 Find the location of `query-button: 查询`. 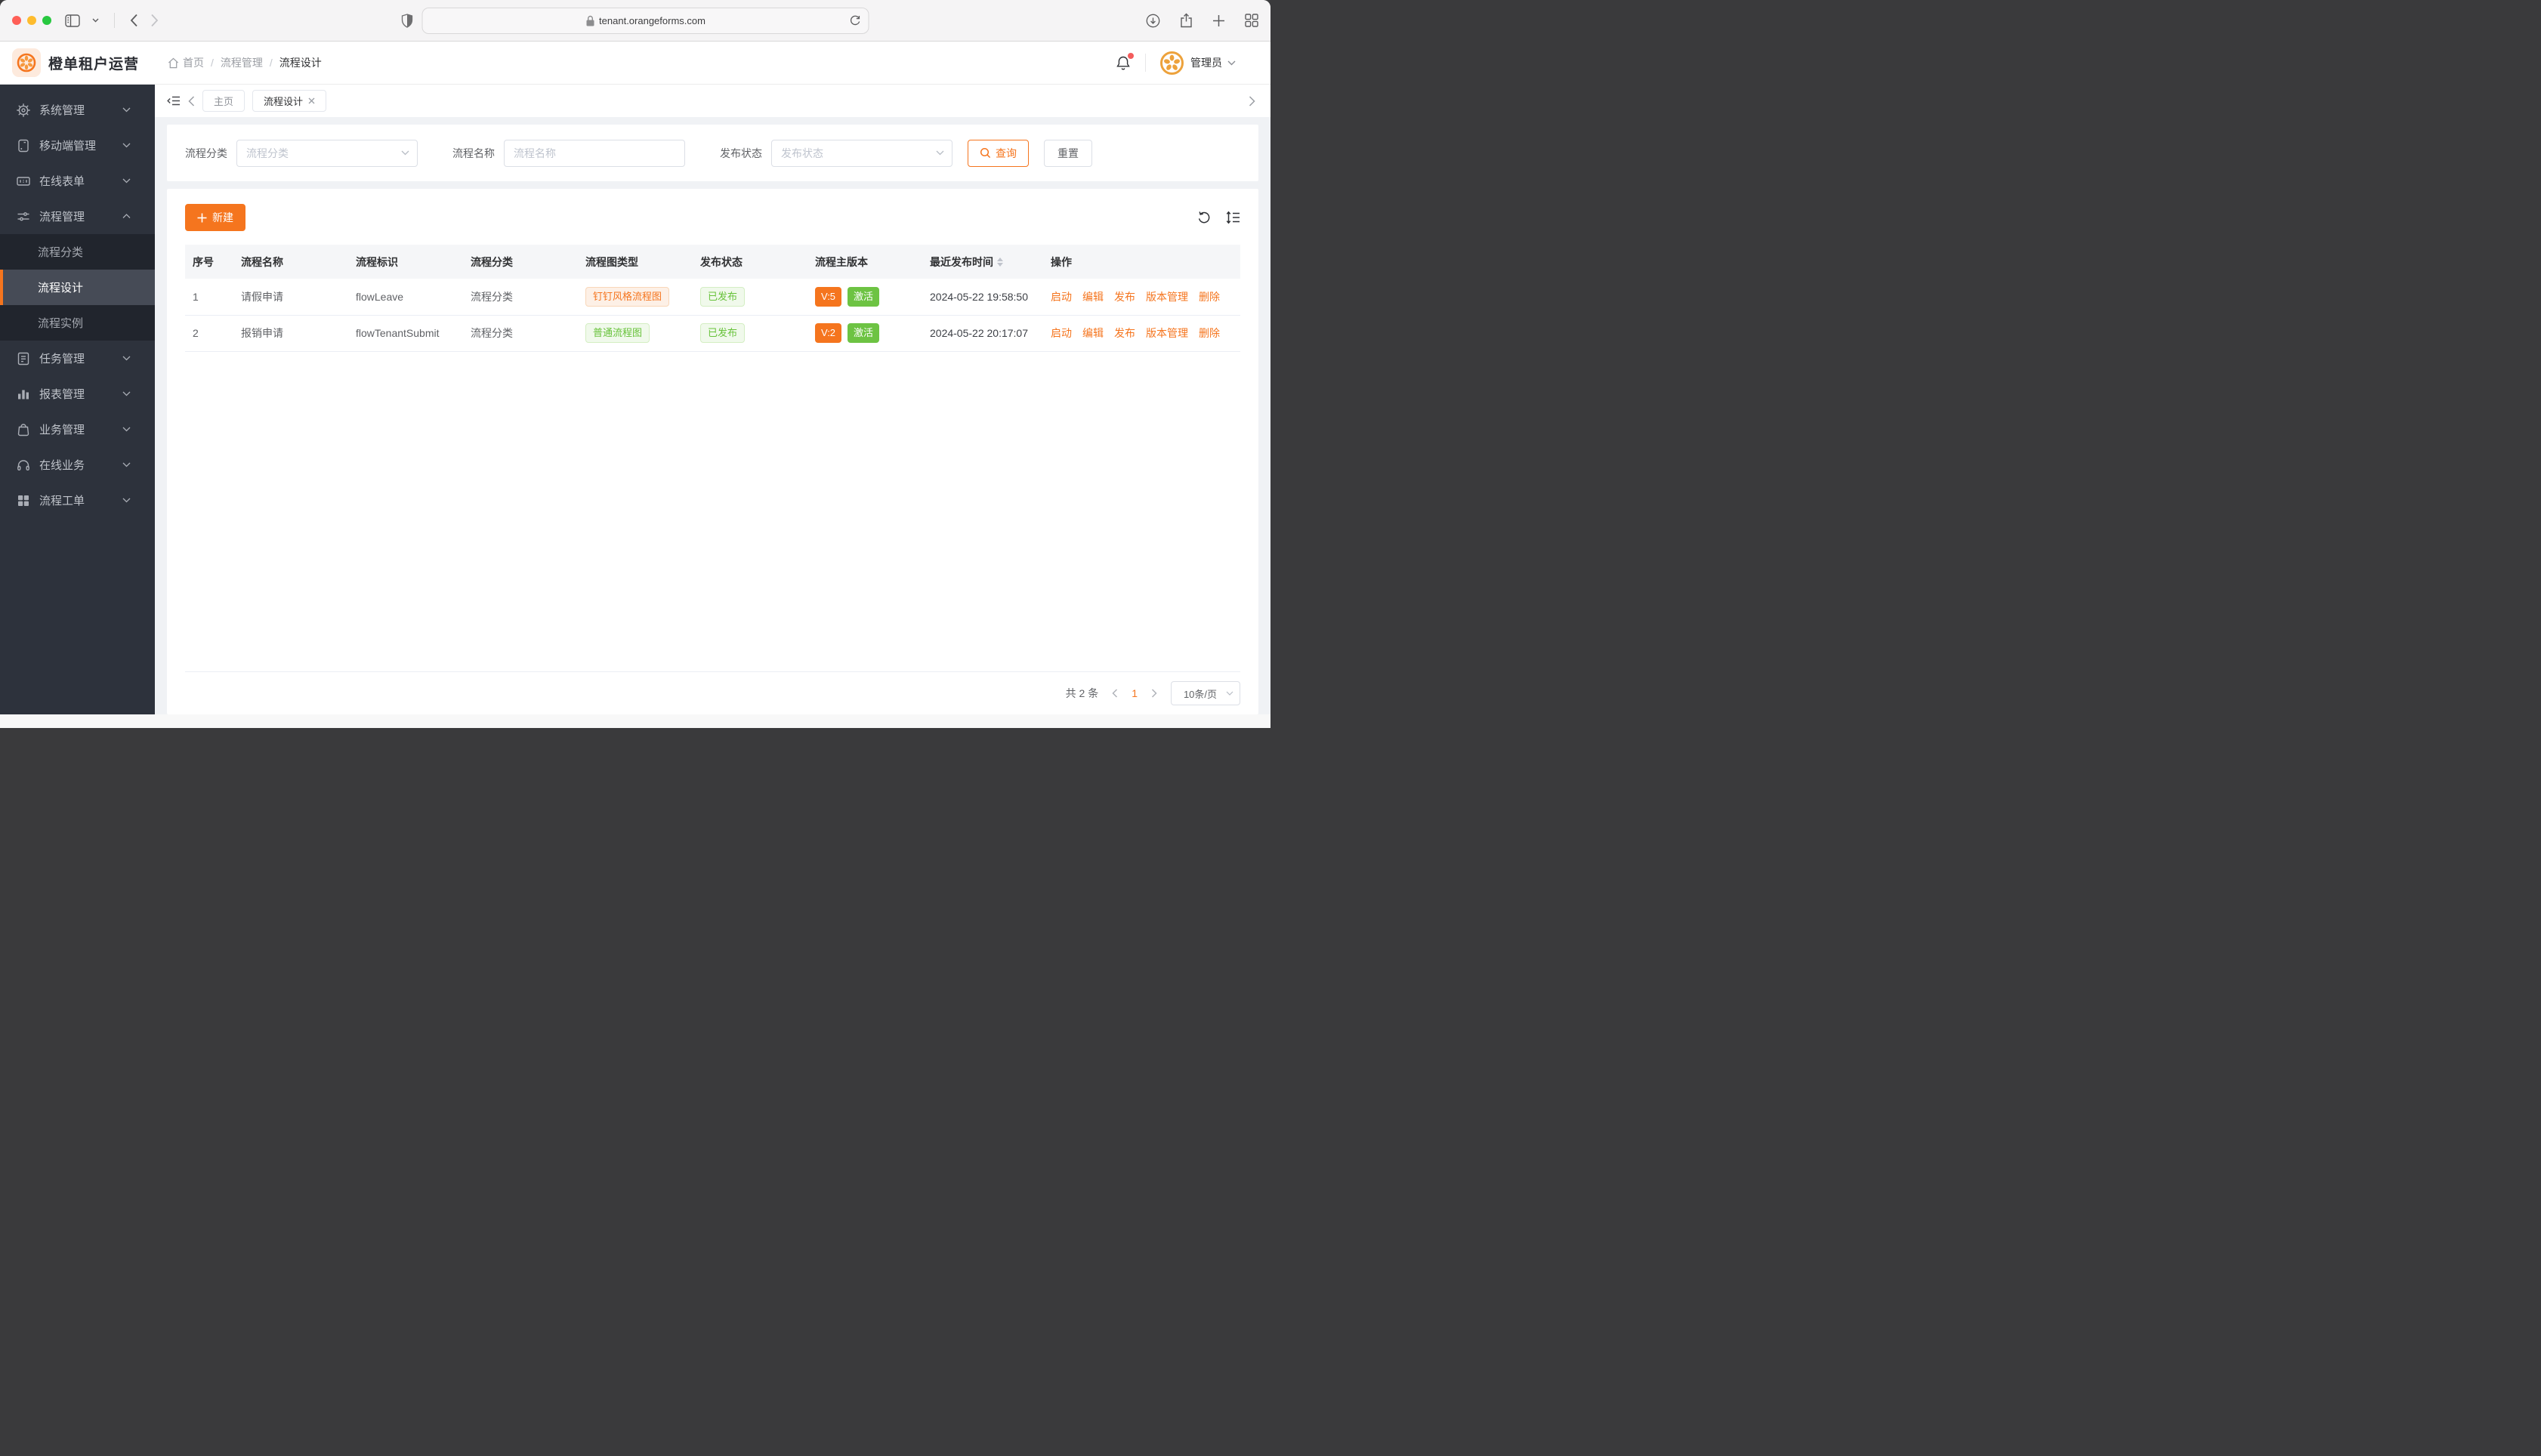

query-button: 查询 is located at coordinates (998, 153).